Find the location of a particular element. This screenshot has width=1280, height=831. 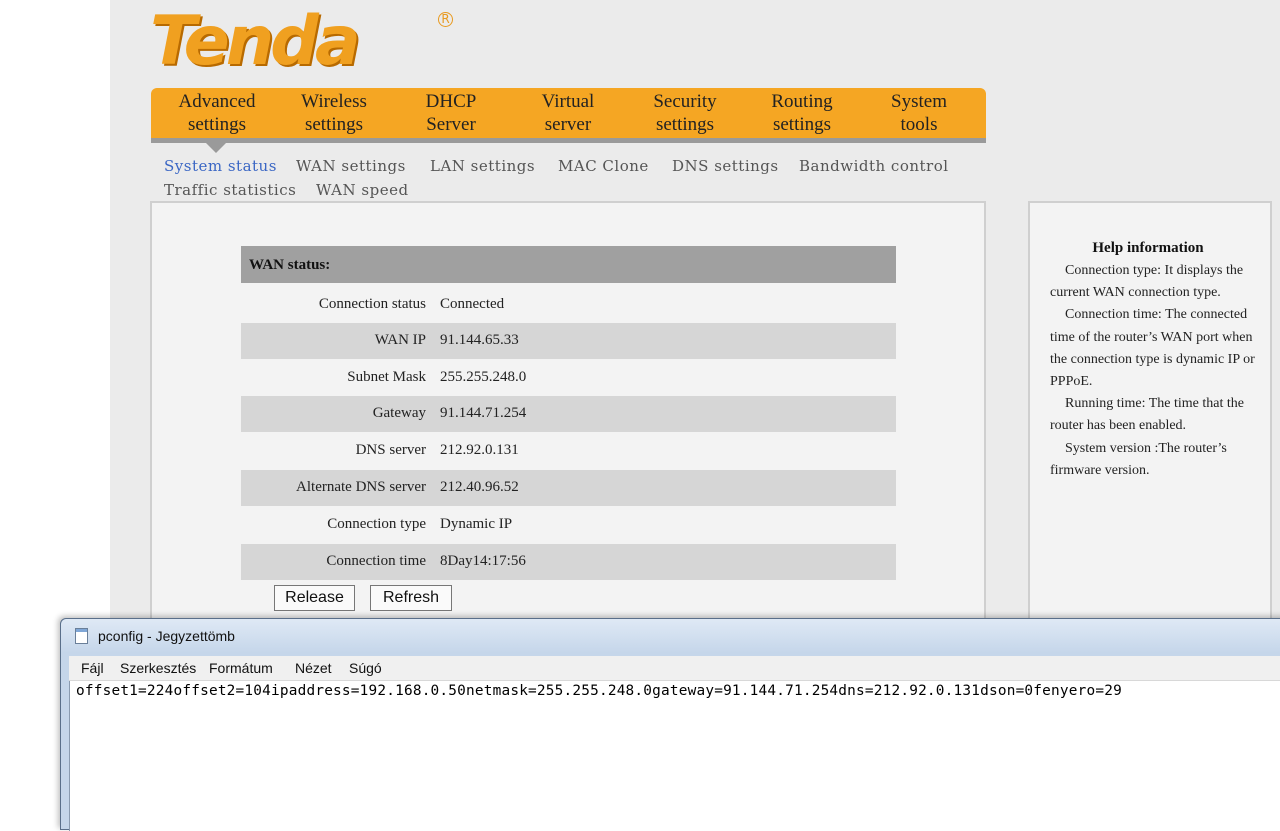

release-button: Release is located at coordinates (314, 598).